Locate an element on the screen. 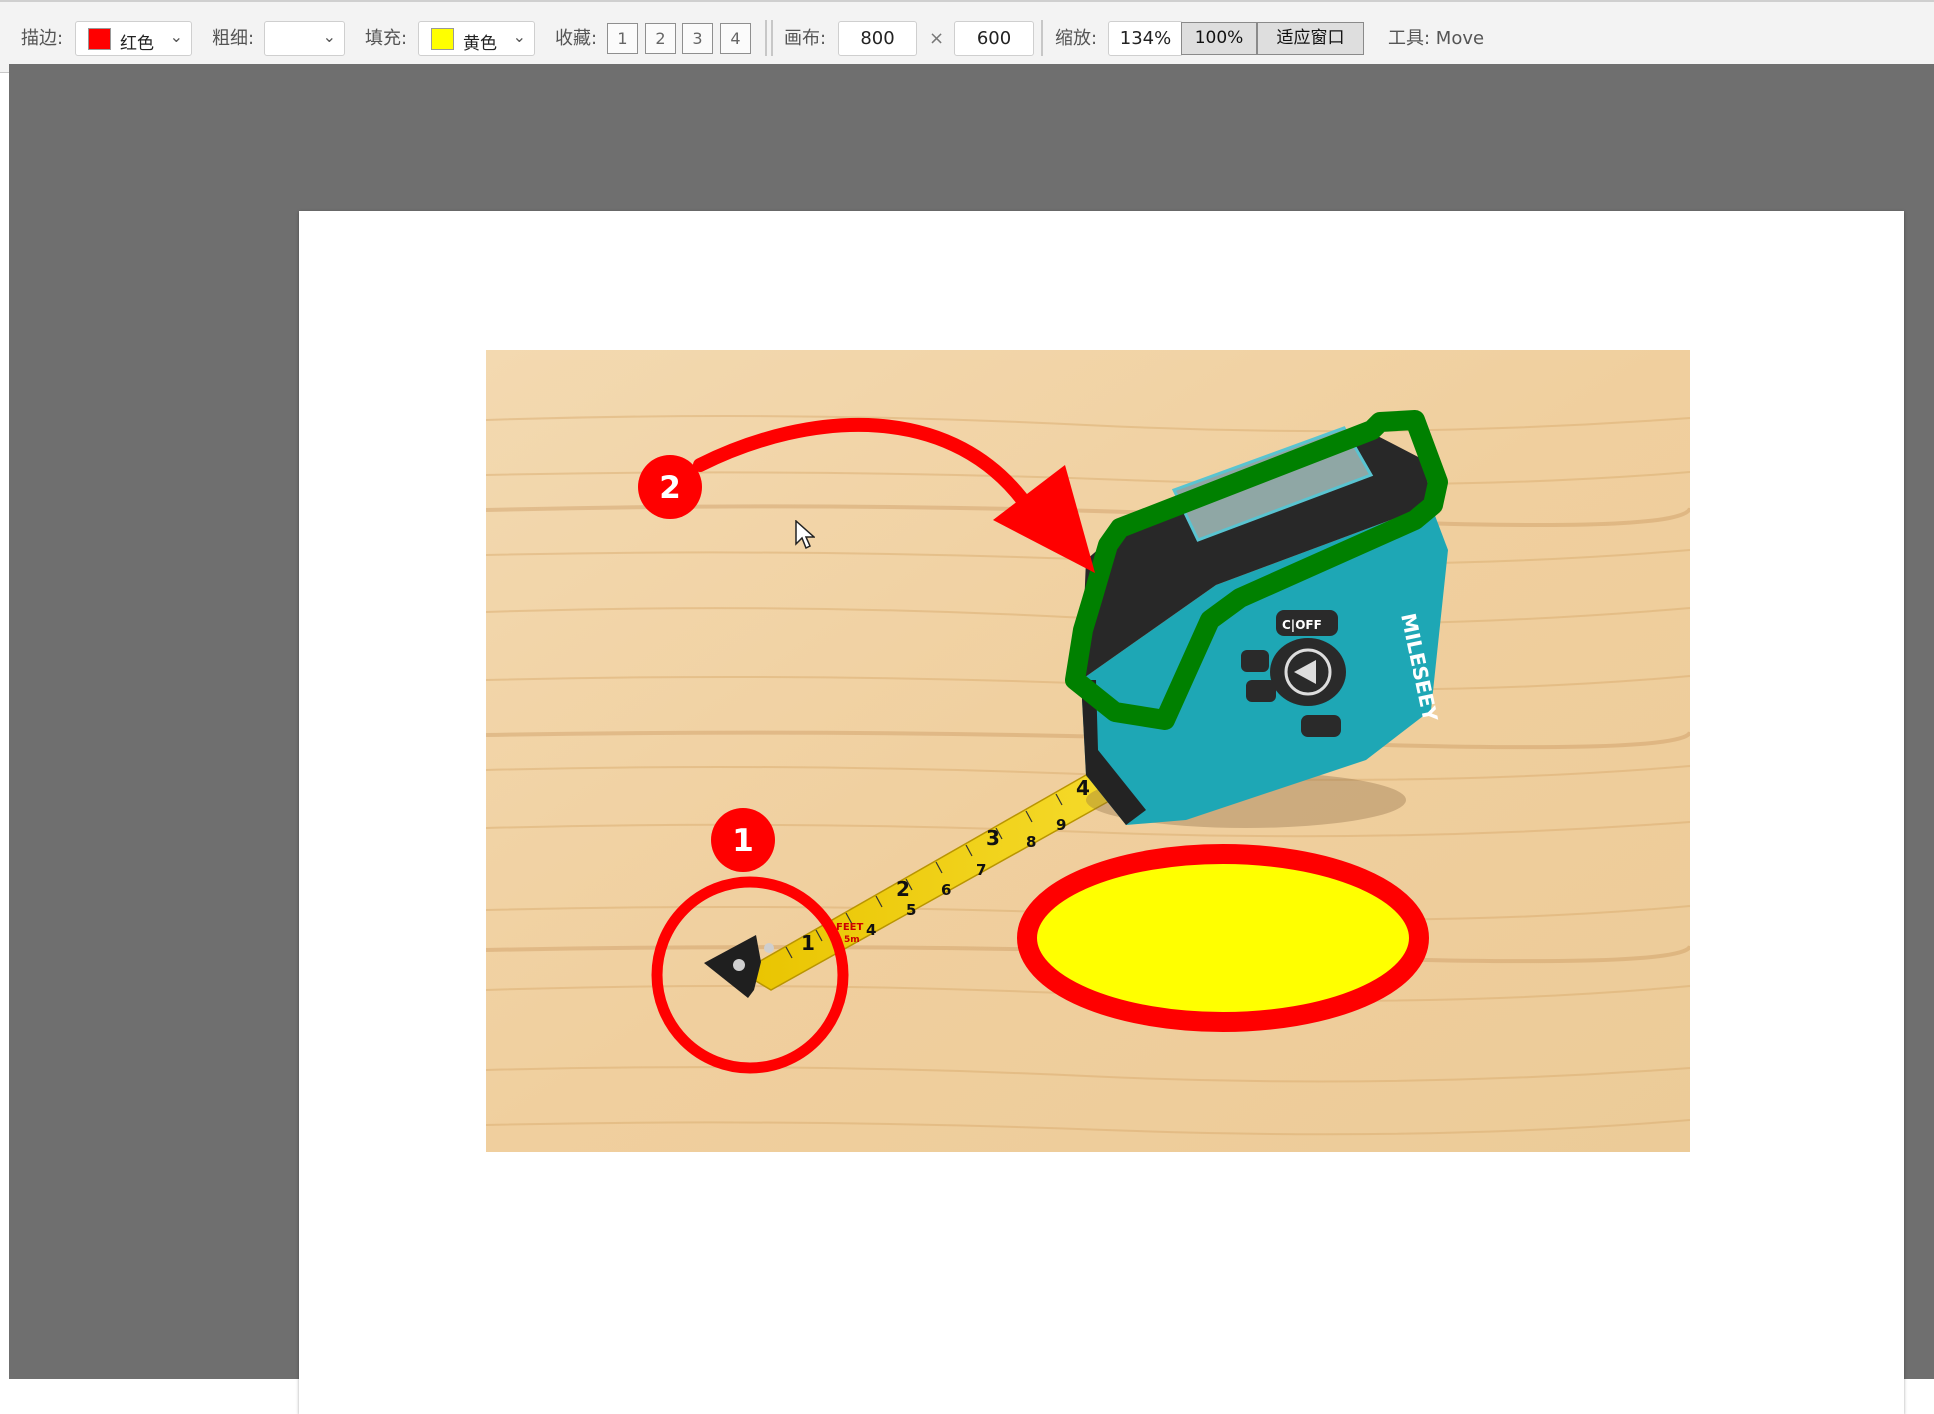 The image size is (1934, 1414). annotation-circle is located at coordinates (750, 975).